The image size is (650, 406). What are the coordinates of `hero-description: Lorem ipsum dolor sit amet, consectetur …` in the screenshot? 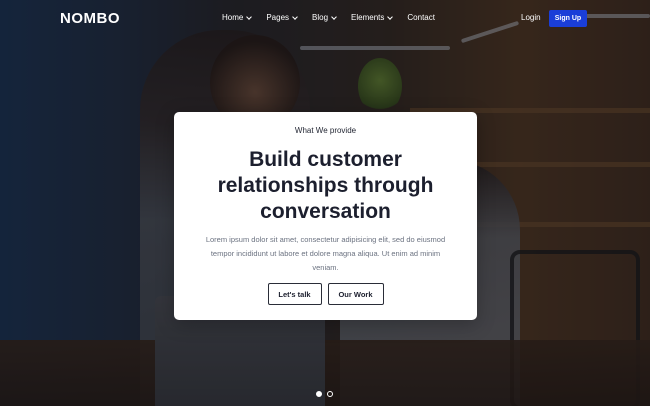 It's located at (325, 253).